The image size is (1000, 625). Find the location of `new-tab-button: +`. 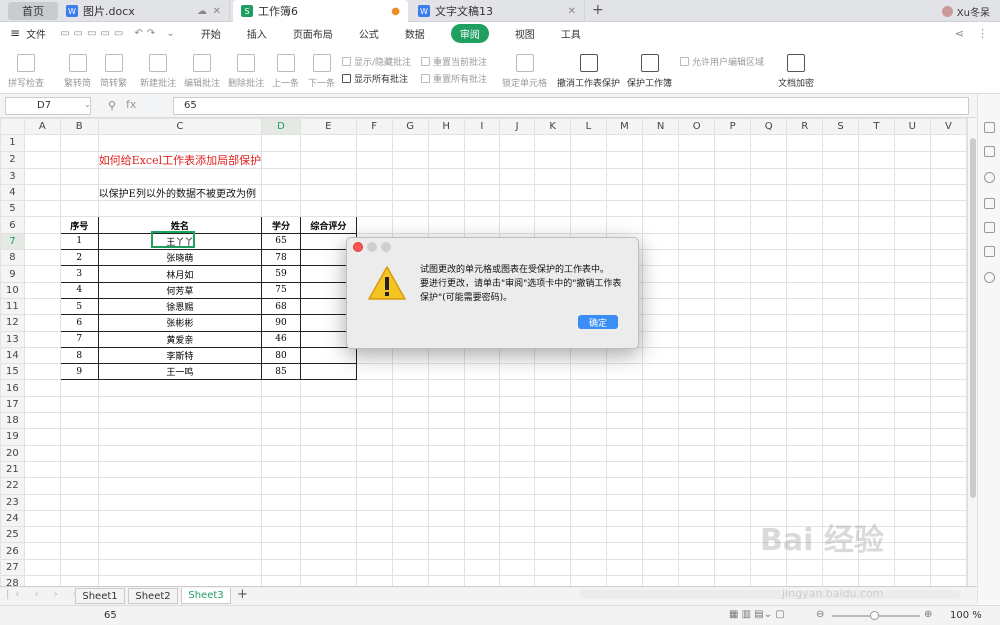

new-tab-button: + is located at coordinates (598, 10).